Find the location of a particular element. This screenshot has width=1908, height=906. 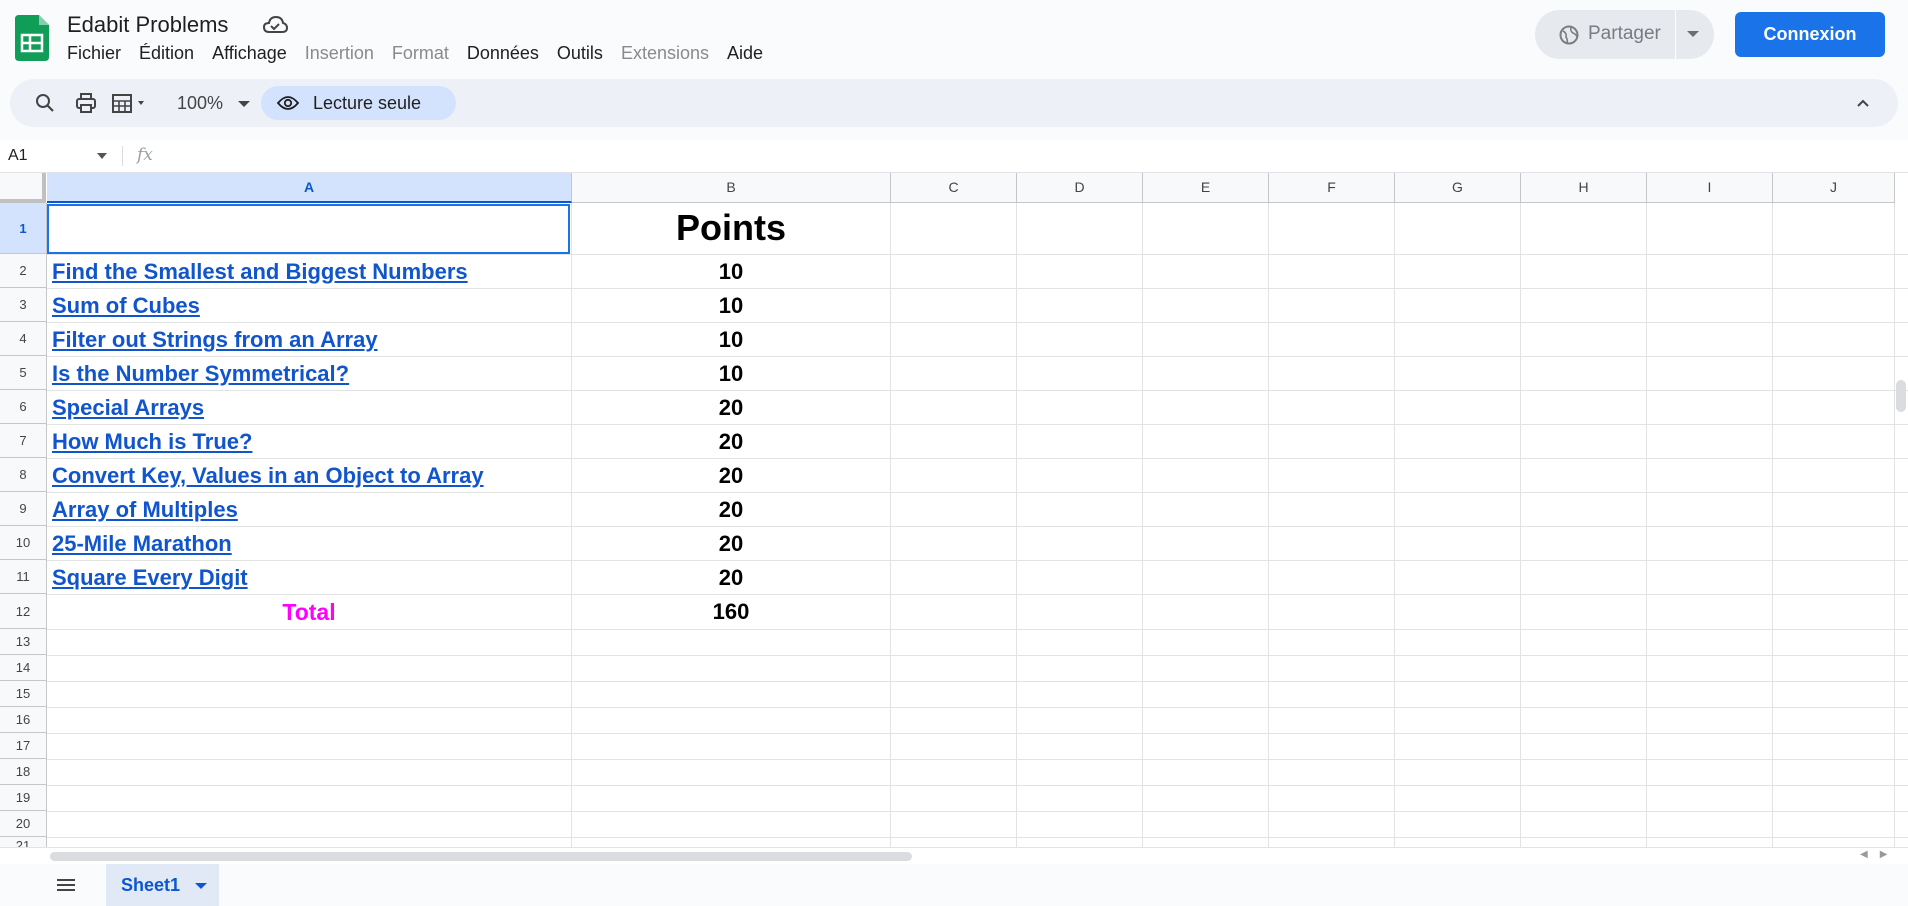

column-header-c: C is located at coordinates (954, 188).